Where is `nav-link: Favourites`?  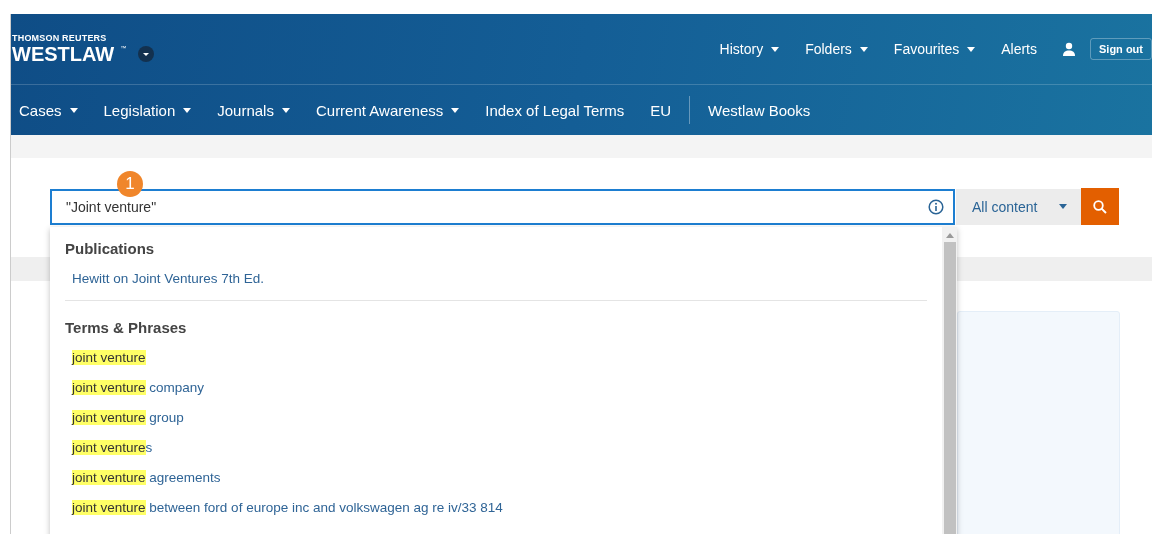
nav-link: Favourites is located at coordinates (934, 49).